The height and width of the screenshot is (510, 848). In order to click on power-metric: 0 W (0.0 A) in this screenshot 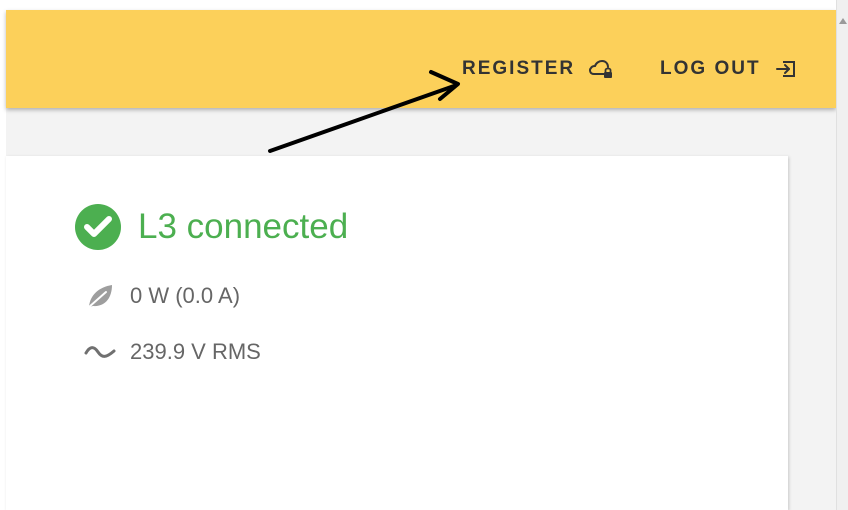, I will do `click(161, 296)`.